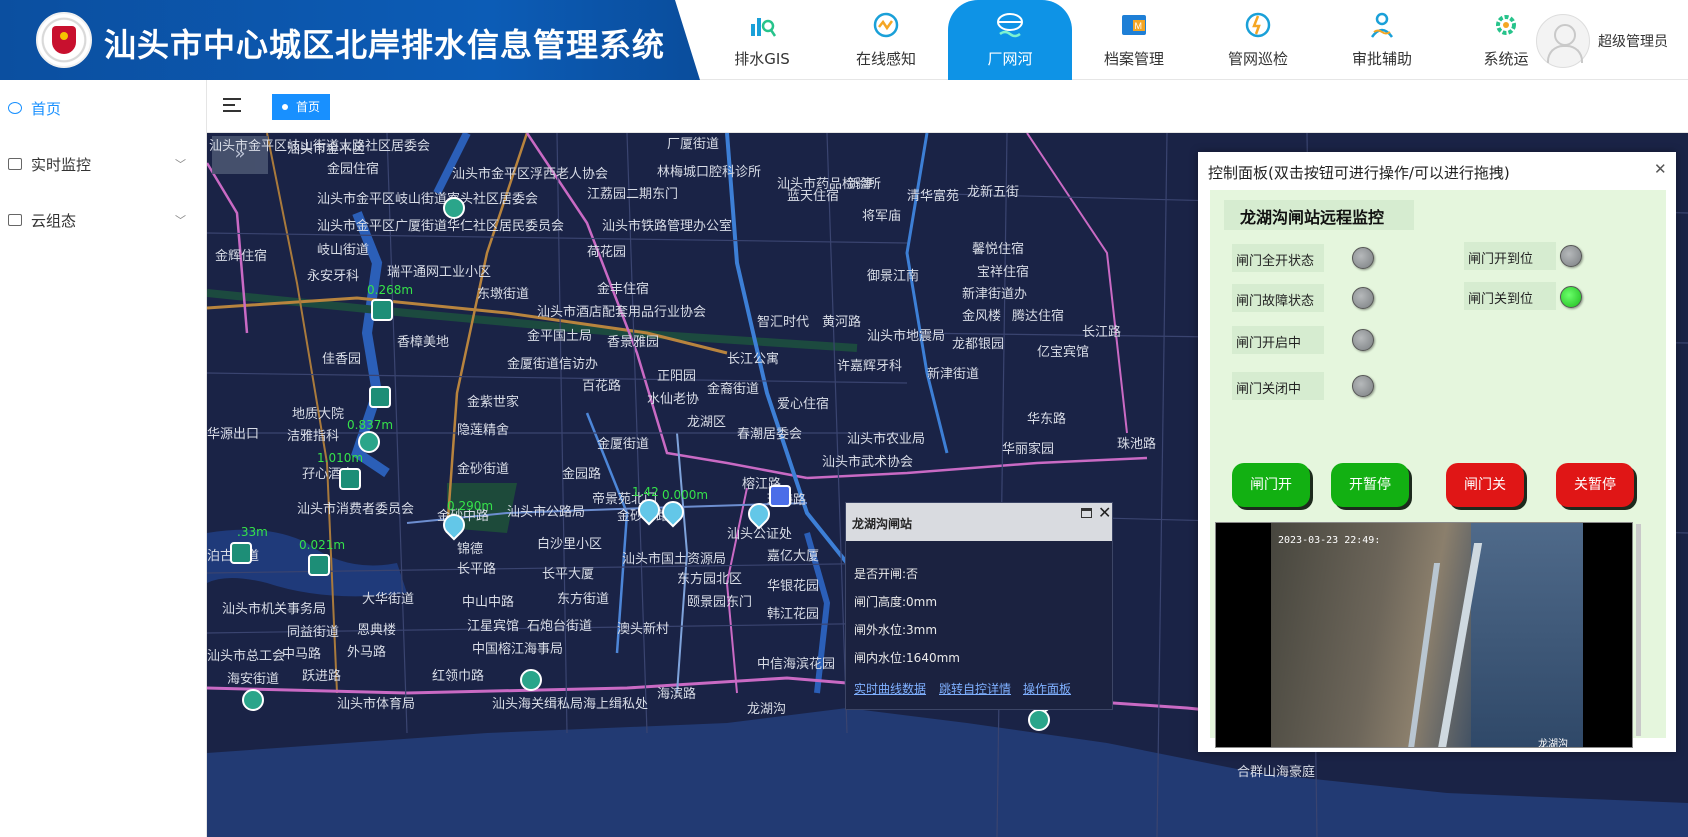 This screenshot has height=837, width=1688. I want to click on map-place-label: 龙湖区, so click(707, 422).